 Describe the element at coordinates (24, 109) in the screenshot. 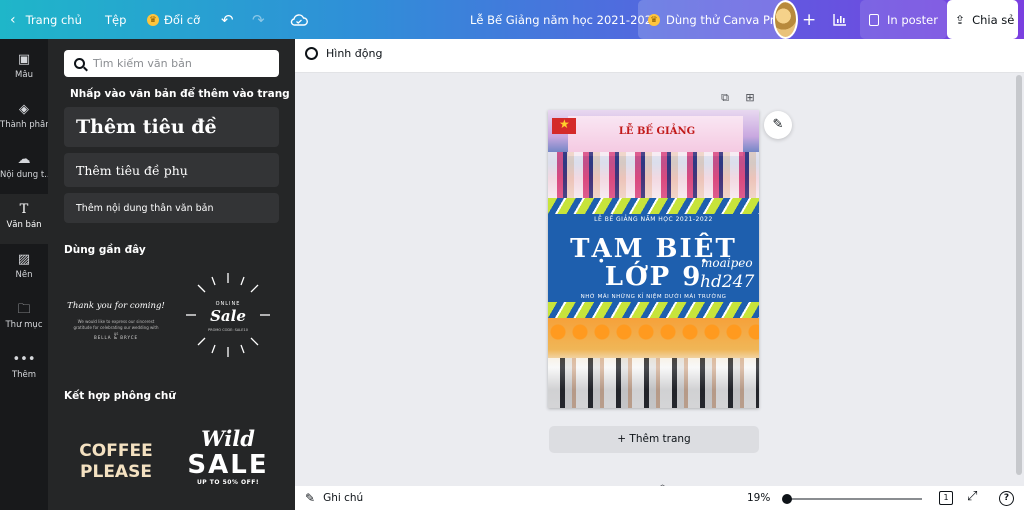

I see `elements-icon: ◈` at that location.